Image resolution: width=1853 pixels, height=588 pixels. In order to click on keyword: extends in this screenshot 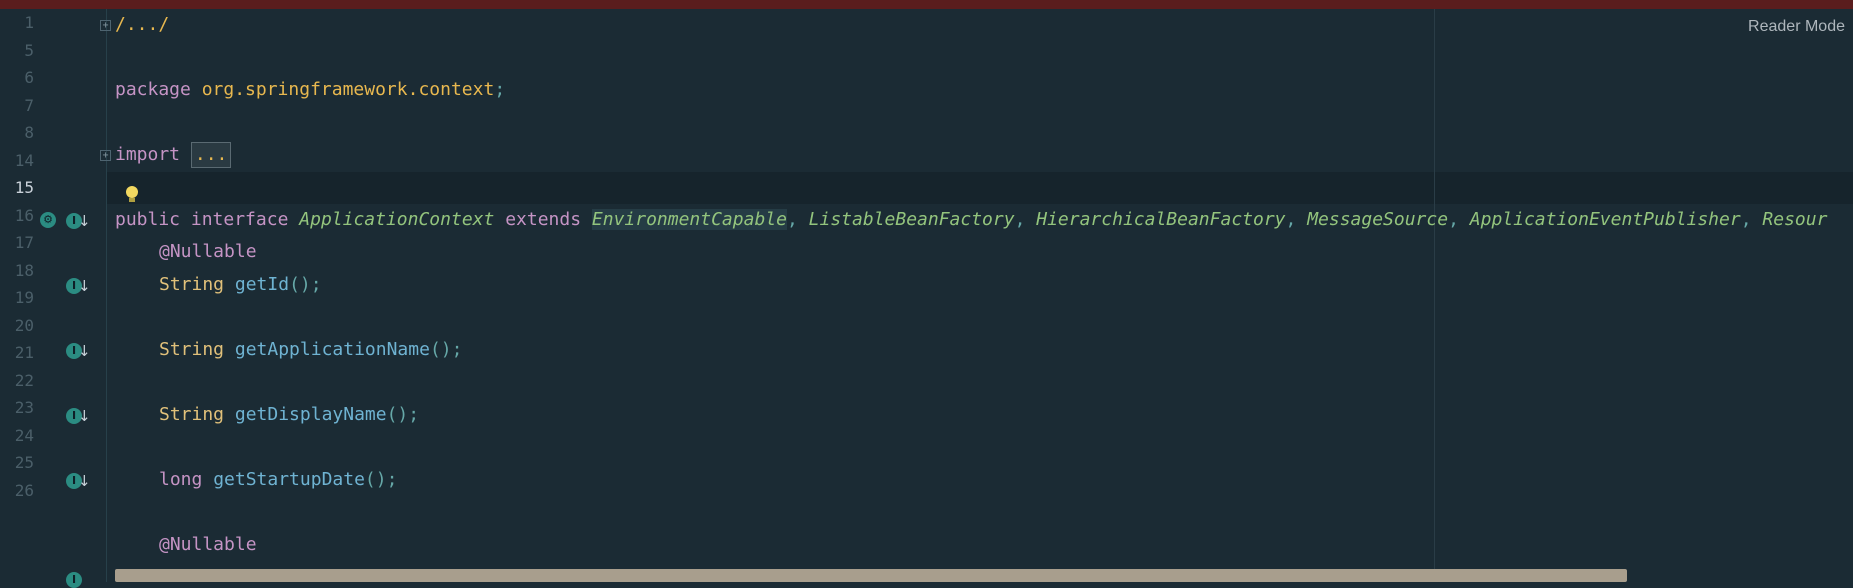, I will do `click(543, 219)`.